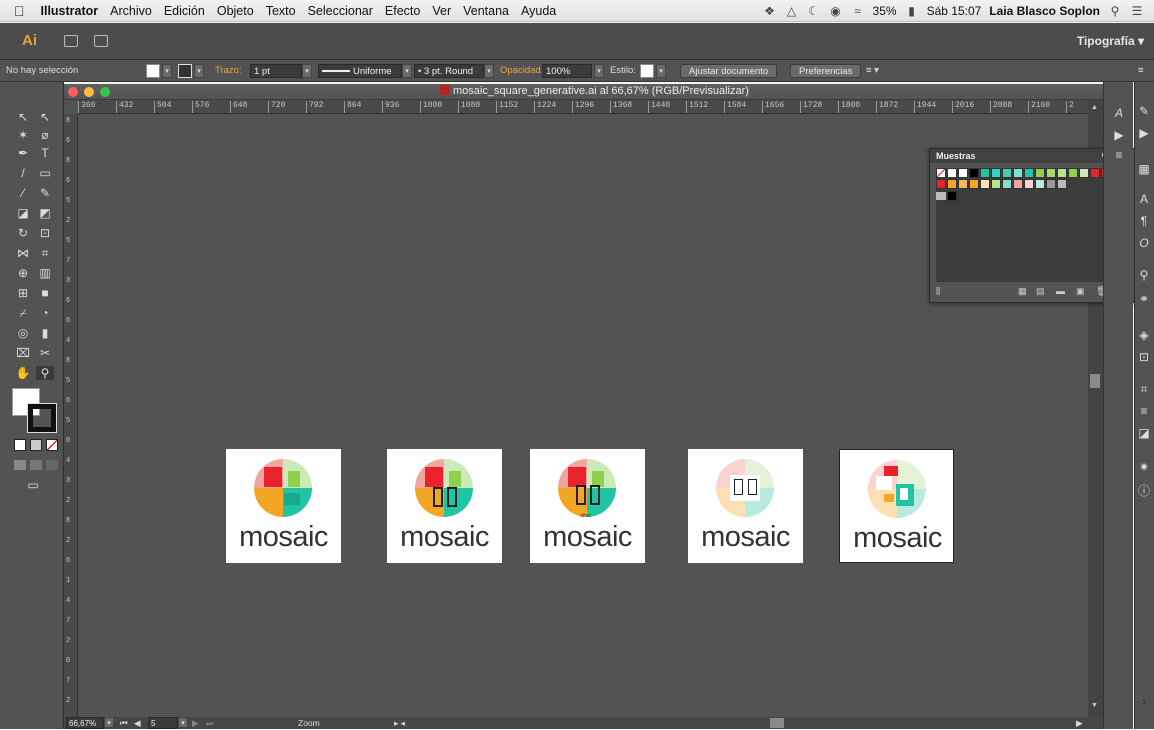 The width and height of the screenshot is (1154, 730). I want to click on last-artboard-icon: ⏭, so click(210, 723).